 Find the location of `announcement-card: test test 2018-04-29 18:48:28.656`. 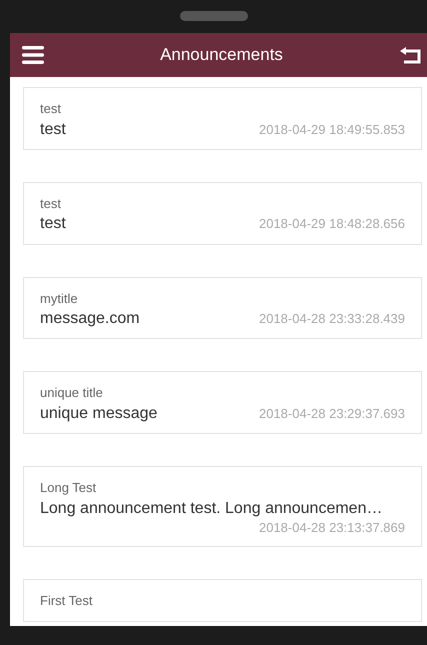

announcement-card: test test 2018-04-29 18:48:28.656 is located at coordinates (222, 213).